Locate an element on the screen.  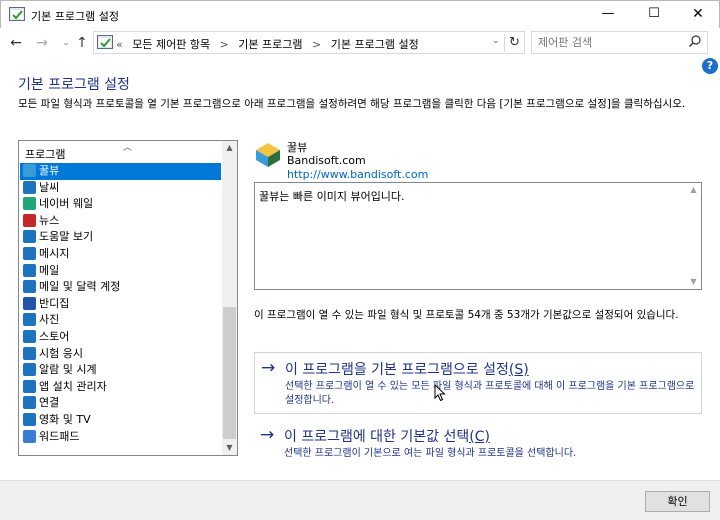
program-description-text: 꿀뷰는 빠른 이미지 뷰어입니다. is located at coordinates (332, 196).